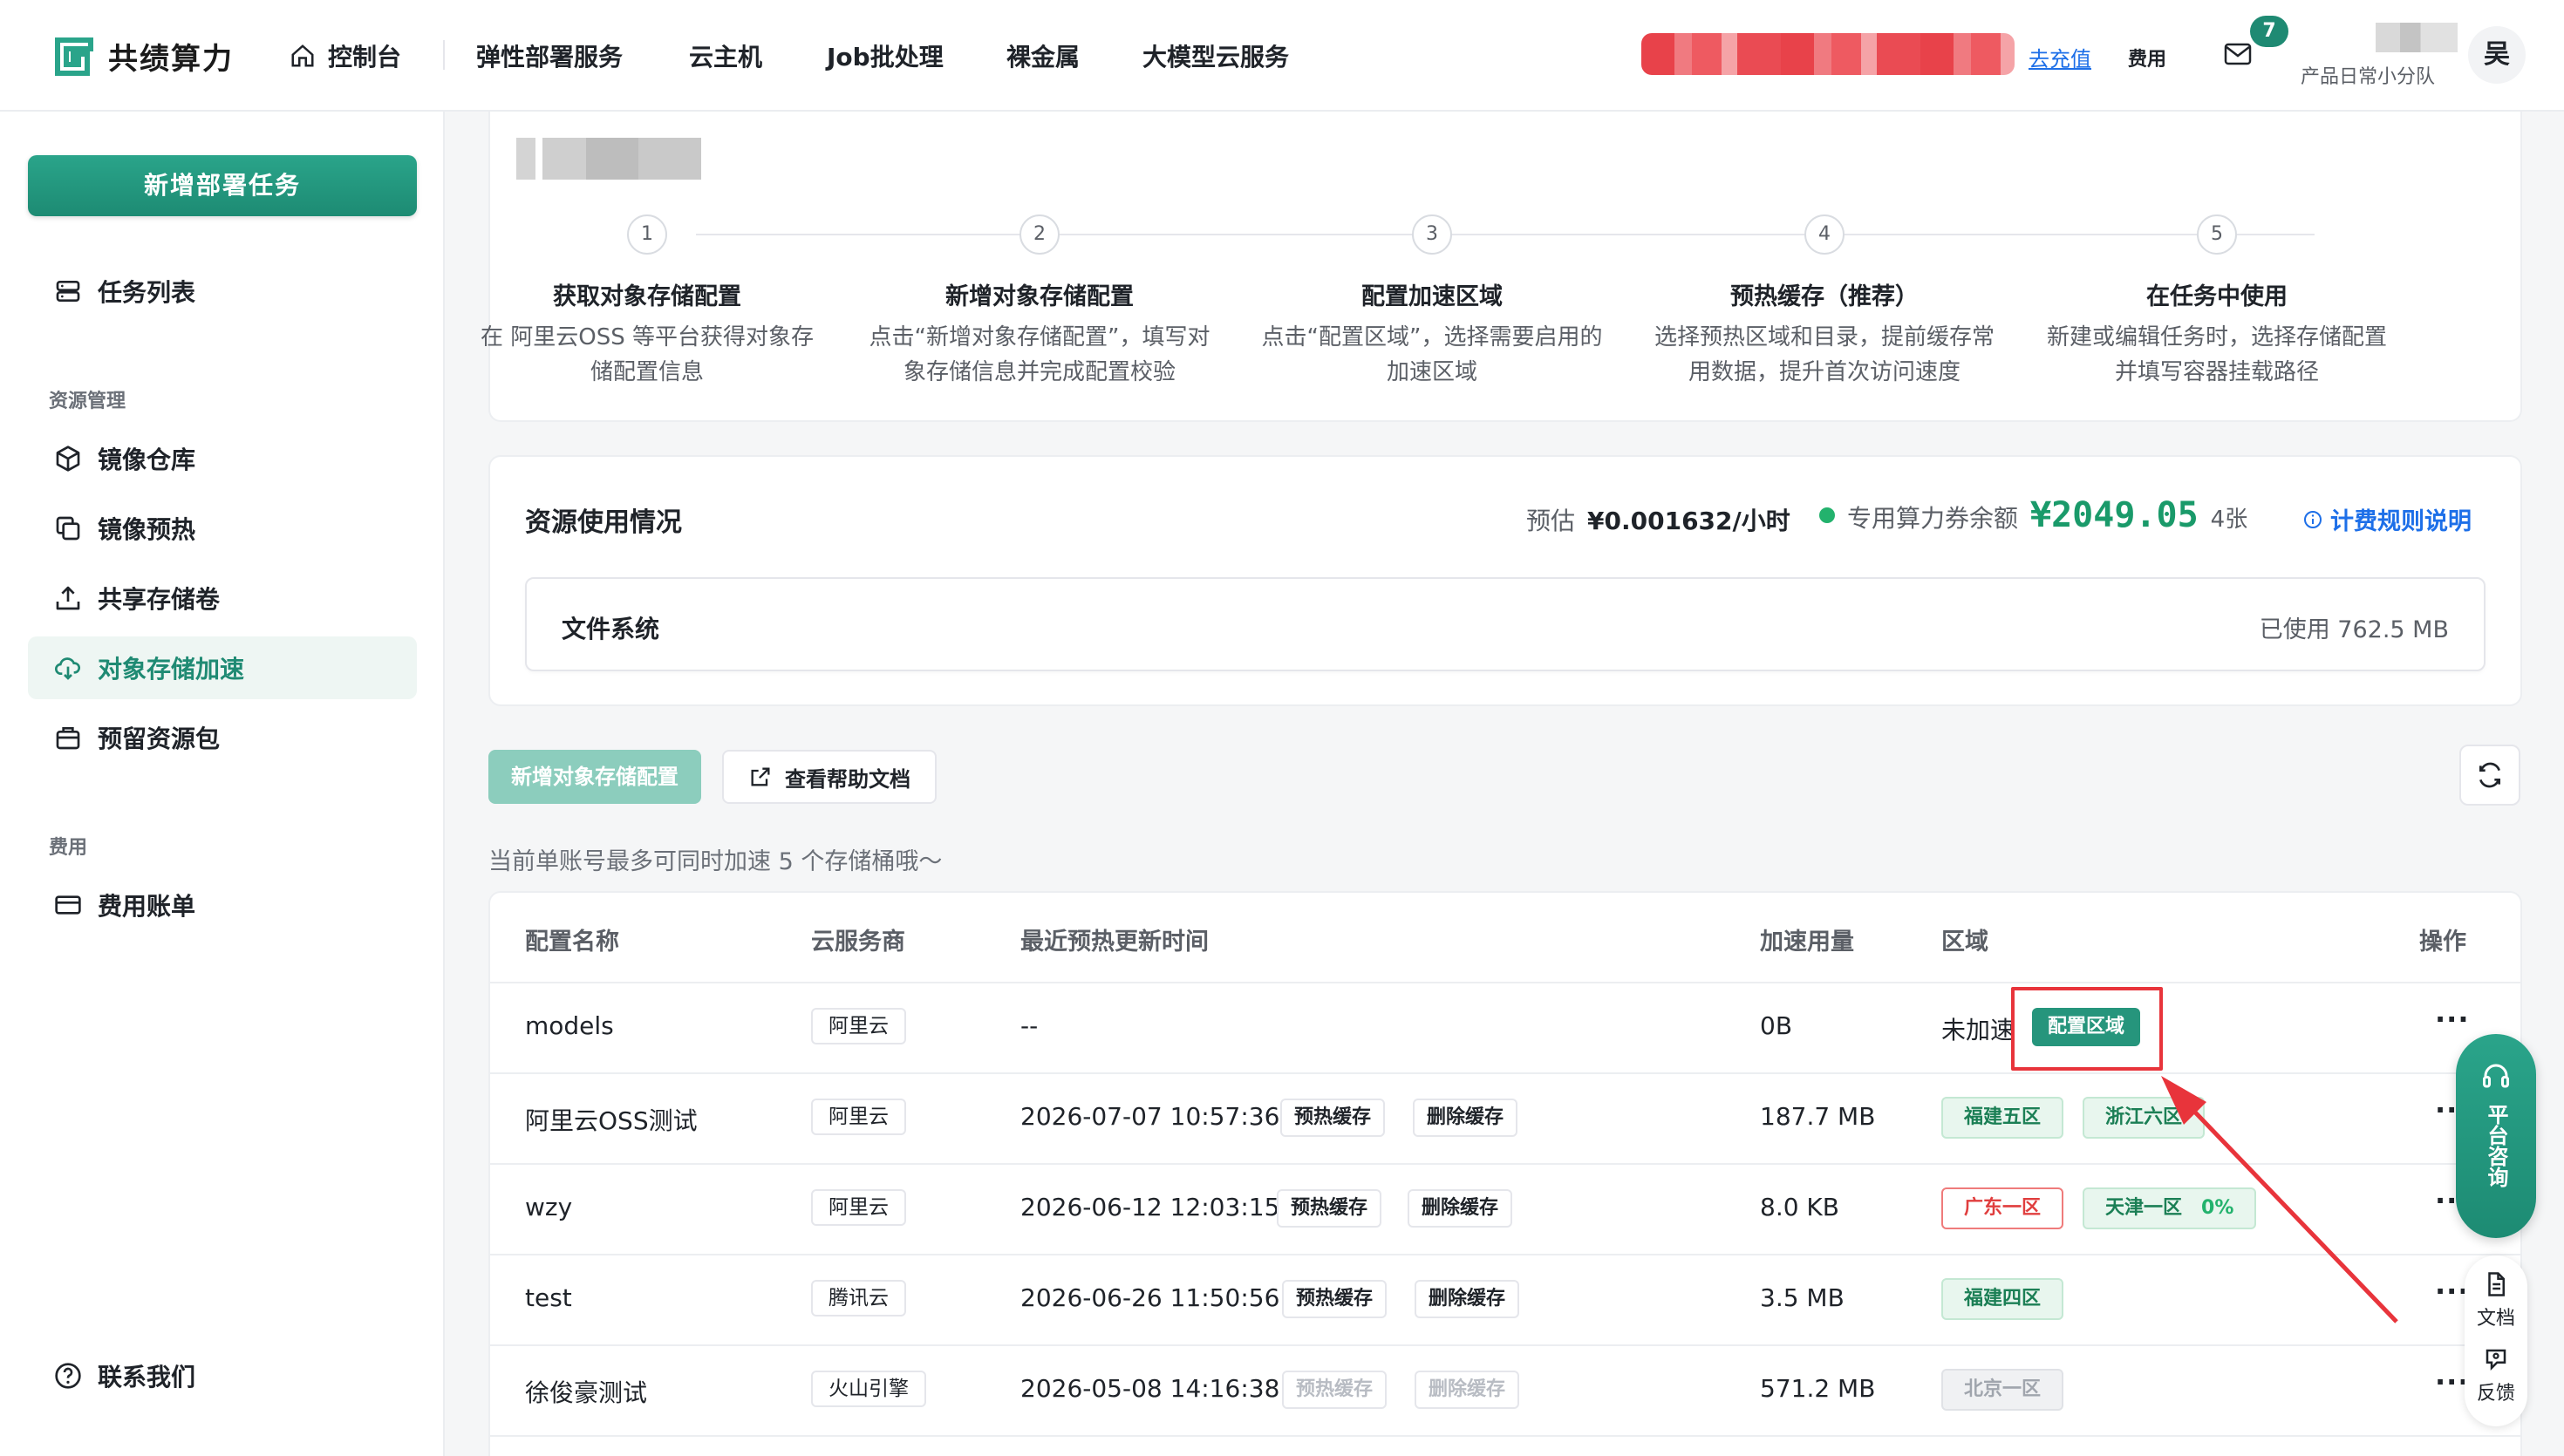 Image resolution: width=2564 pixels, height=1456 pixels. I want to click on step-title: 在任务中使用, so click(2217, 296).